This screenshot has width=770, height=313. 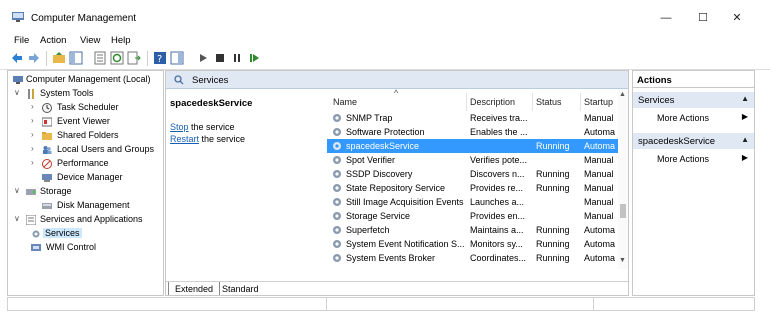 What do you see at coordinates (34, 58) in the screenshot?
I see `forward-icon` at bounding box center [34, 58].